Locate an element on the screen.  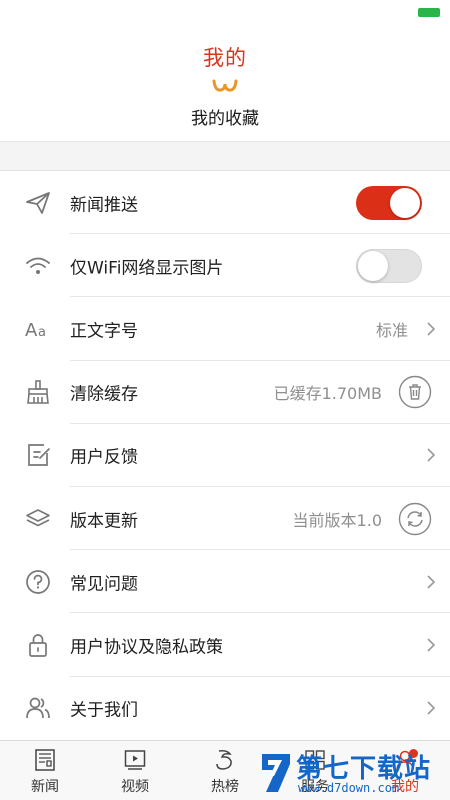
setting-feedback: 用户反馈 is located at coordinates (225, 455).